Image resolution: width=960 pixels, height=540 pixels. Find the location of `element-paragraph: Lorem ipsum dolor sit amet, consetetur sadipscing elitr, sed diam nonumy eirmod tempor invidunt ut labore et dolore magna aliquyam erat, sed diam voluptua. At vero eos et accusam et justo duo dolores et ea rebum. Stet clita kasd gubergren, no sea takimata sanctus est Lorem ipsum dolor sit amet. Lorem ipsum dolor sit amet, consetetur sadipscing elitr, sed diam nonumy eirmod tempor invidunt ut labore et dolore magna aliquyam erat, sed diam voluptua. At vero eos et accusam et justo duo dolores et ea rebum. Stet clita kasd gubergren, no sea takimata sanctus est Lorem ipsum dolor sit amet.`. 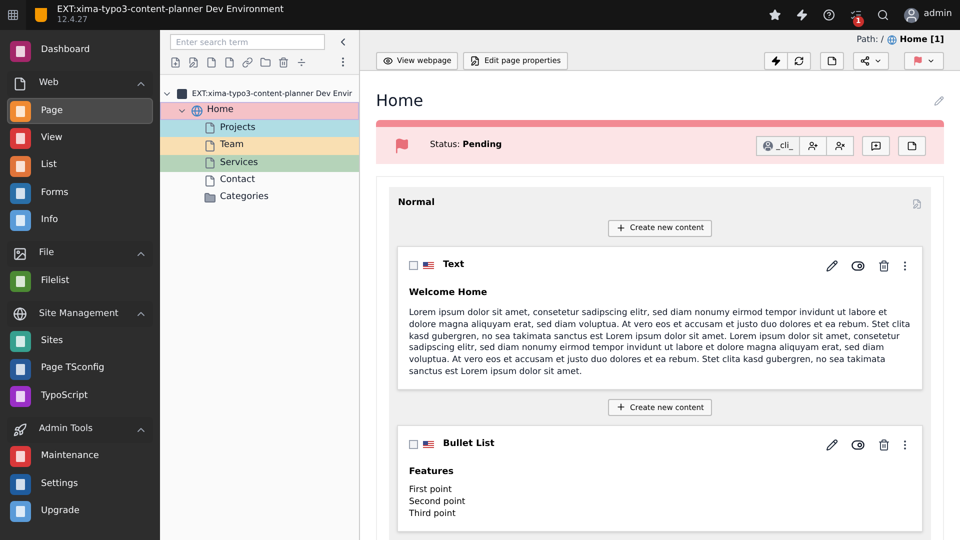

element-paragraph: Lorem ipsum dolor sit amet, consetetur sadipscing elitr, sed diam nonumy eirmod tempor invidunt ut labore et dolore magna aliquyam erat, sed diam voluptua. At vero eos et accusam et justo duo dolores et ea rebum. Stet clita kasd gubergren, no sea takimata sanctus est Lorem ipsum dolor sit amet. Lorem ipsum dolor sit amet, consetetur sadipscing elitr, sed diam nonumy eirmod tempor invidunt ut labore et dolore magna aliquyam erat, sed diam voluptua. At vero eos et accusam et justo duo dolores et ea rebum. Stet clita kasd gubergren, no sea takimata sanctus est Lorem ipsum dolor sit amet. is located at coordinates (660, 343).